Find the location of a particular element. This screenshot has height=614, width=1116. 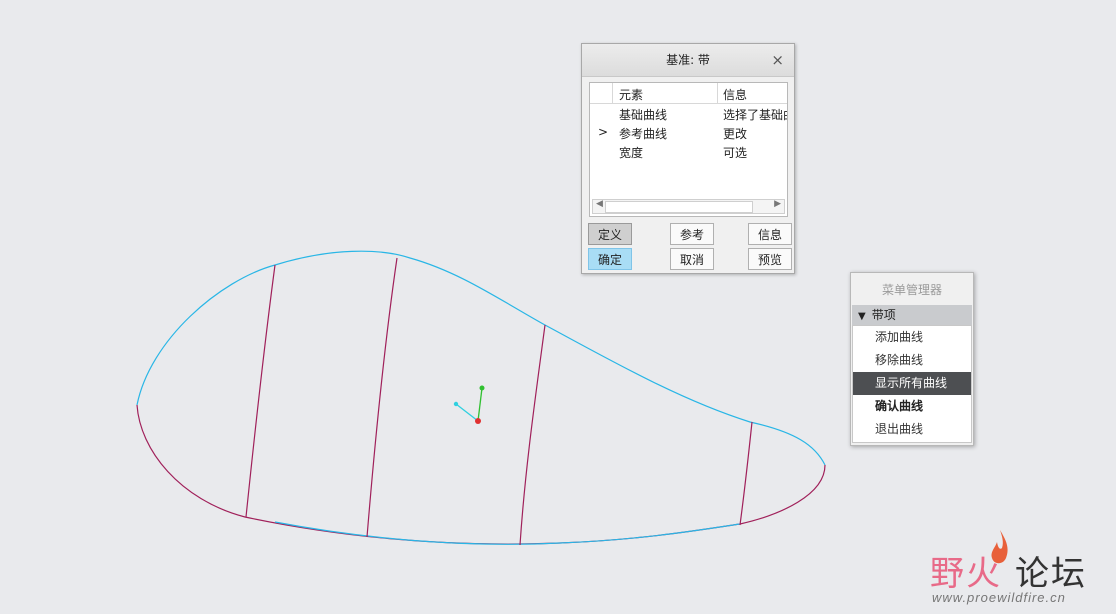

table-row: 宽度 可选 is located at coordinates (688, 151).